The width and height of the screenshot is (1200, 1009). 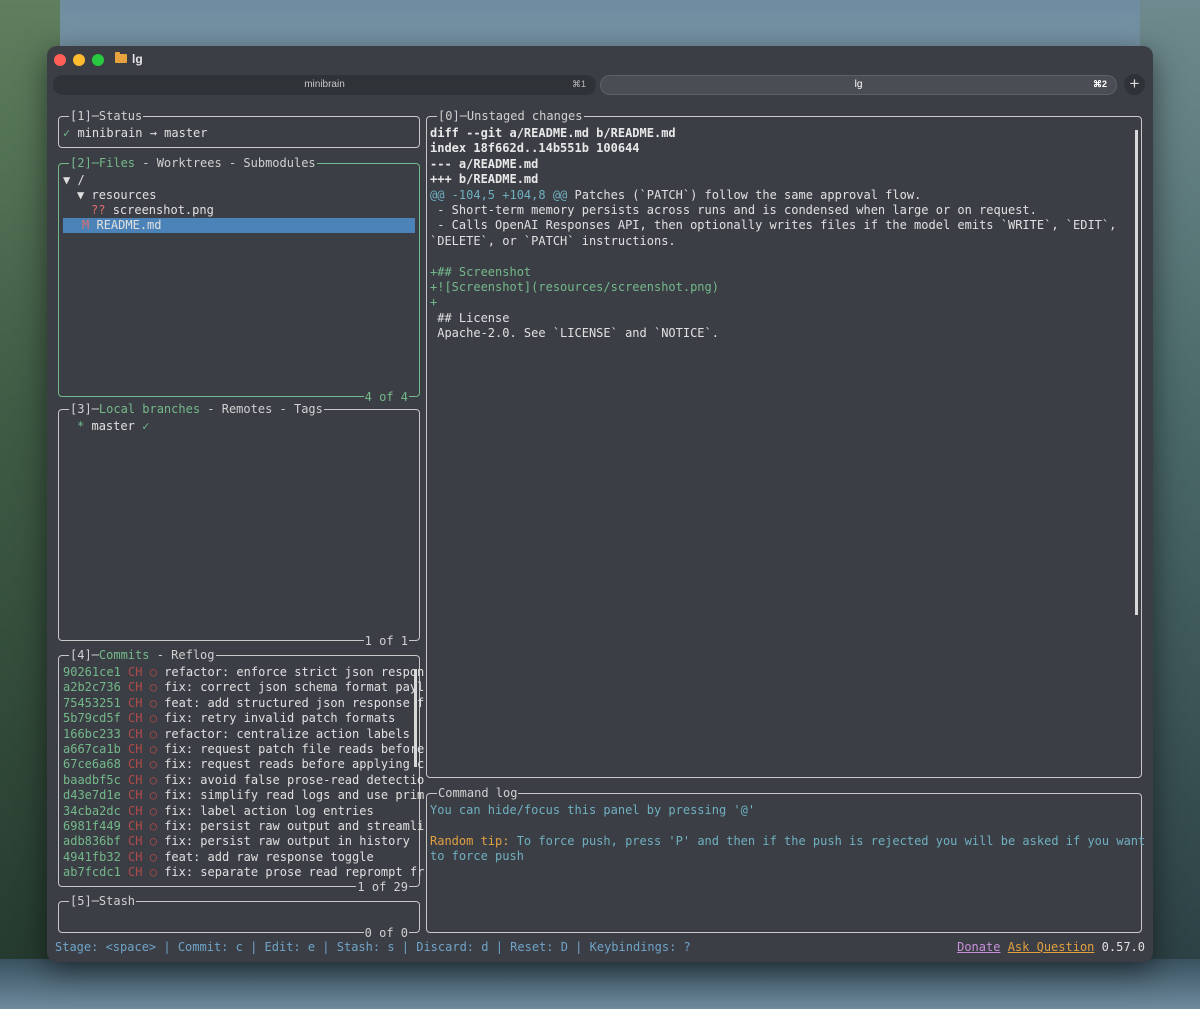 What do you see at coordinates (92, 872) in the screenshot?
I see `commit-hash: ab7fcdc1` at bounding box center [92, 872].